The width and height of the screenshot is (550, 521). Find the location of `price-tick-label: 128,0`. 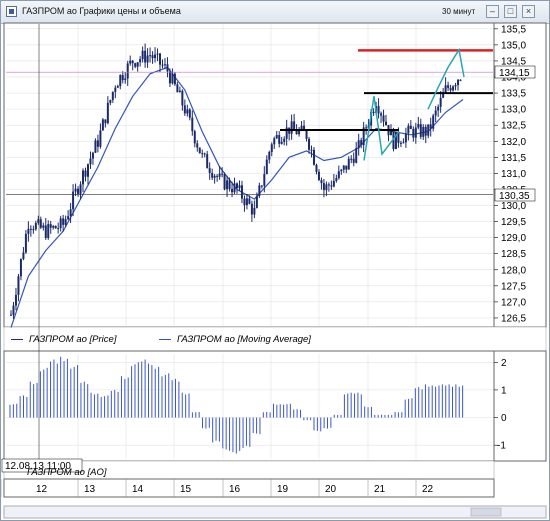

price-tick-label: 128,0 is located at coordinates (513, 270).